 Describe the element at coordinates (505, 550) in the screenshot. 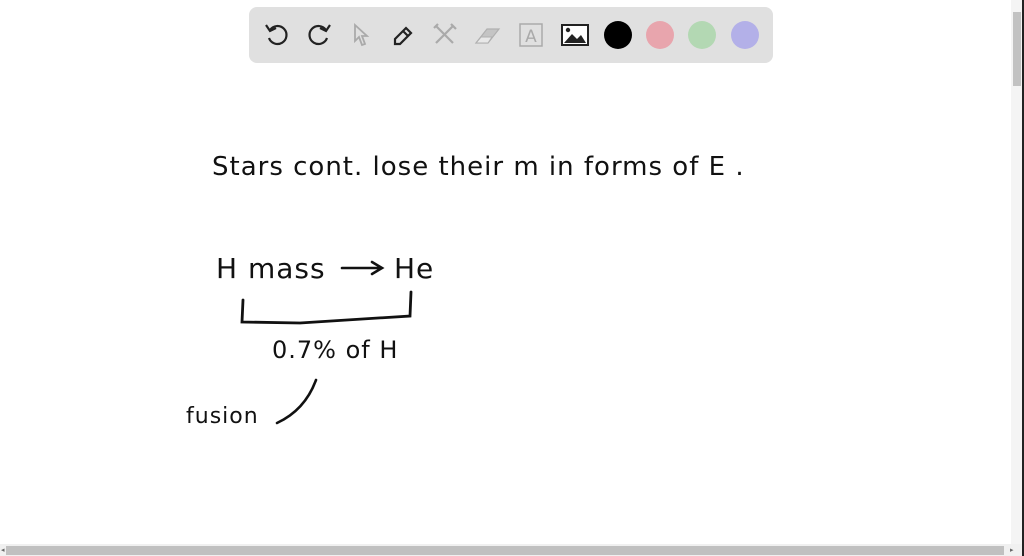

I see `horizontal-scrollbar-thumb` at that location.